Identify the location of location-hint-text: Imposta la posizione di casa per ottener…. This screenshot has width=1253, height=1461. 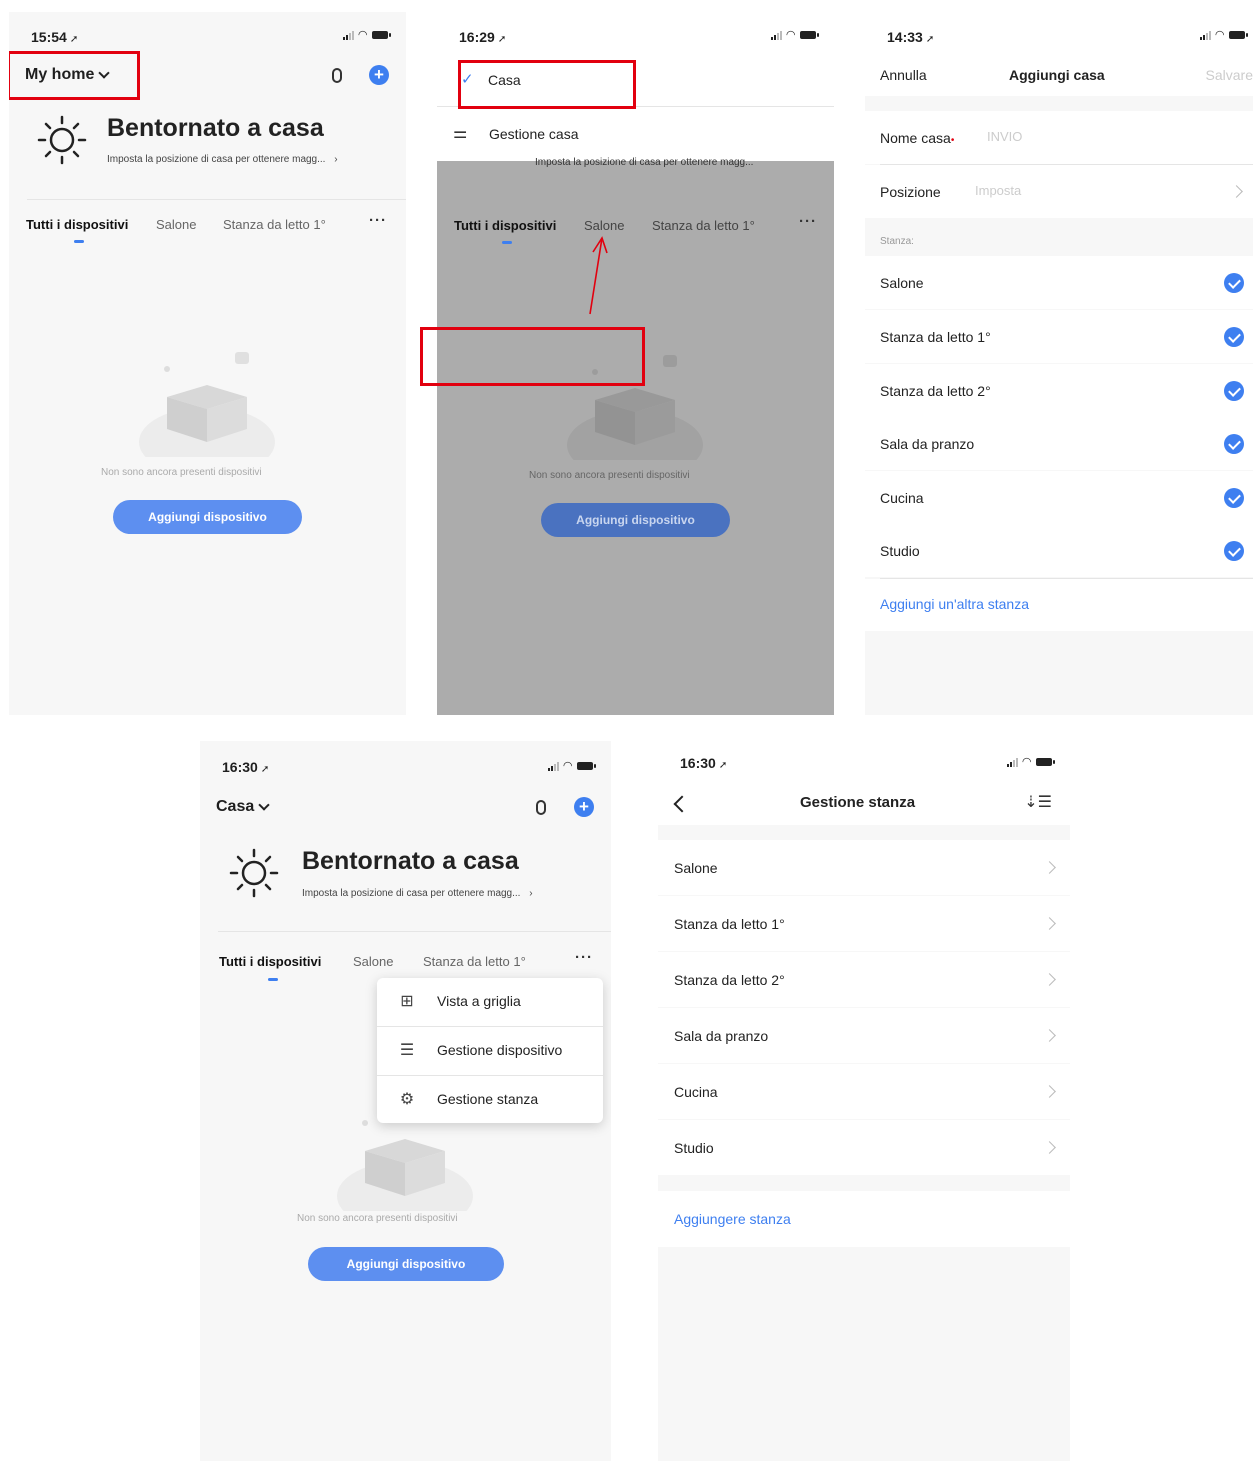
(216, 159).